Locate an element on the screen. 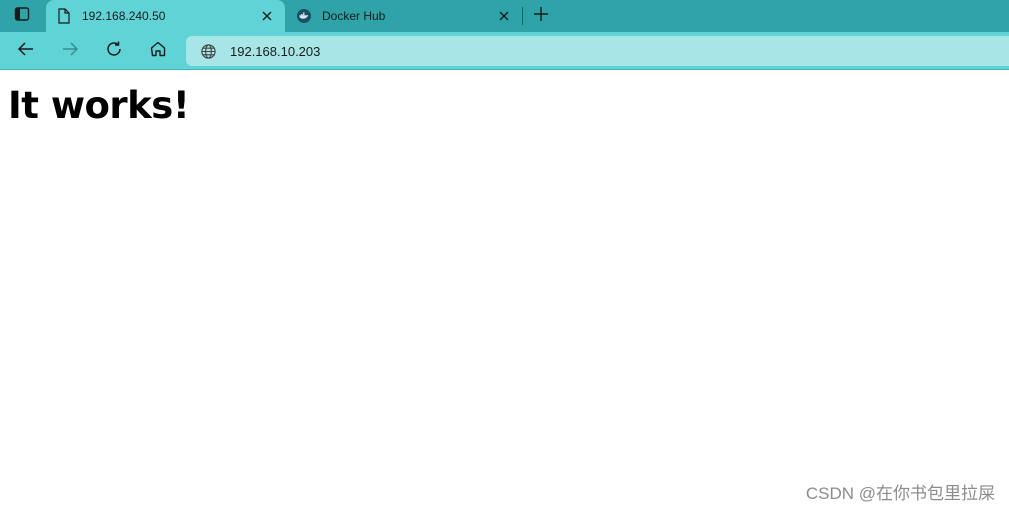 Image resolution: width=1009 pixels, height=512 pixels. tab-strip: 192.168.240.50 Docker Hub is located at coordinates (504, 16).